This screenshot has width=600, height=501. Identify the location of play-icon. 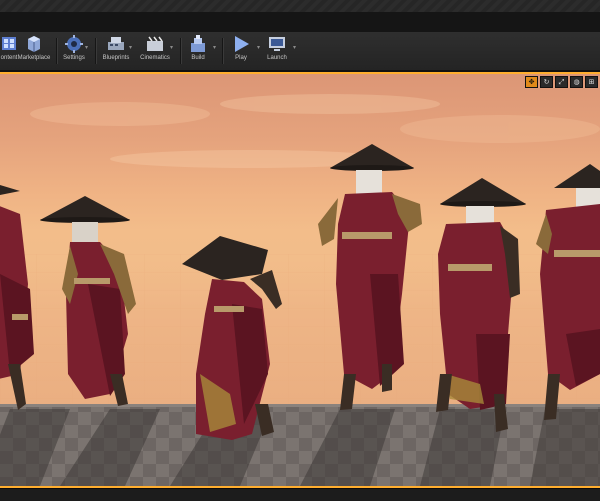
(242, 44).